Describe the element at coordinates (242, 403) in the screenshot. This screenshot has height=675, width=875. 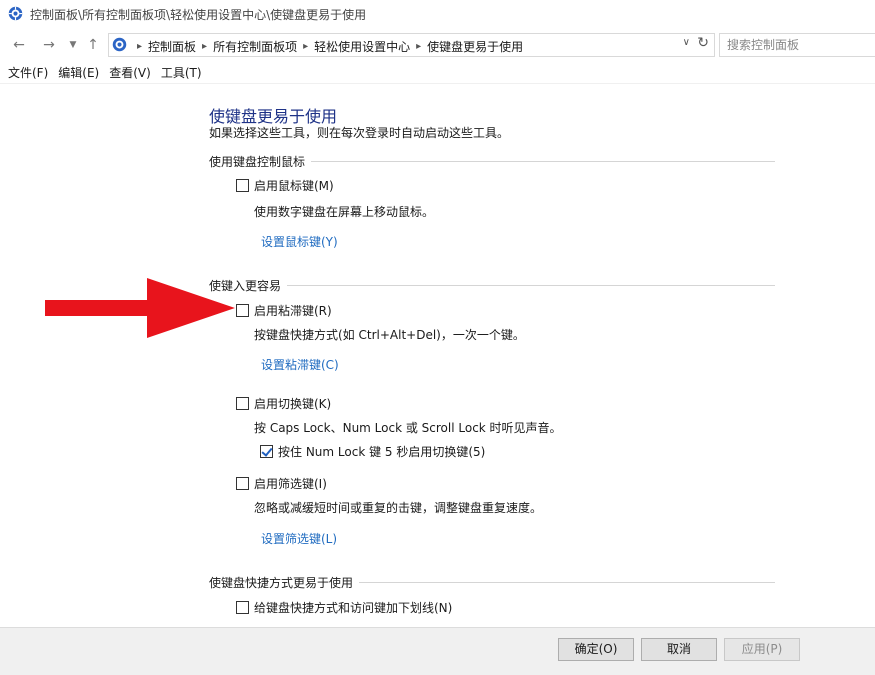
I see `toggle-keys-checkbox` at that location.